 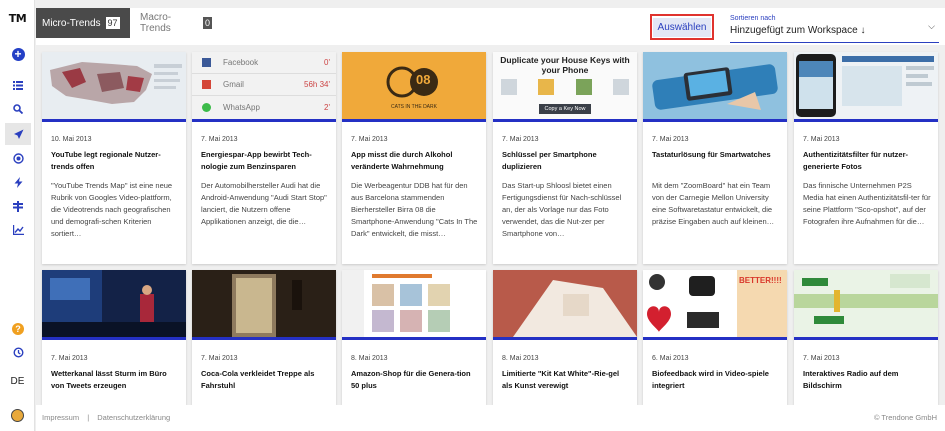 I want to click on select-button-highlight: Auswählen, so click(x=682, y=27).